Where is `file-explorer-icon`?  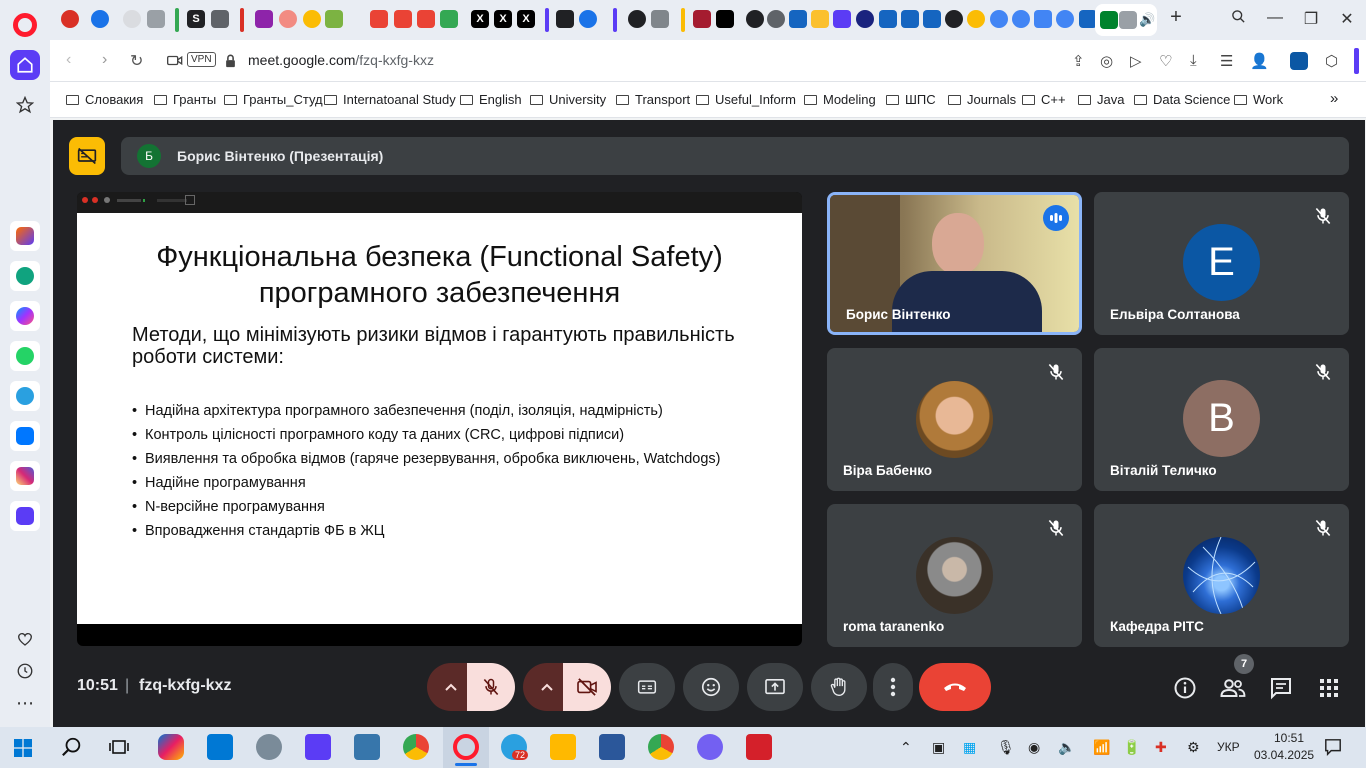 file-explorer-icon is located at coordinates (563, 747).